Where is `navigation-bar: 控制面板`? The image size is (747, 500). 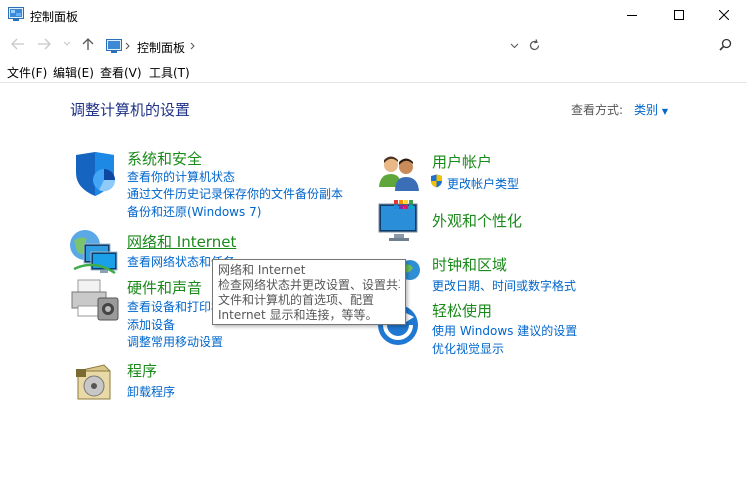 navigation-bar: 控制面板 is located at coordinates (373, 45).